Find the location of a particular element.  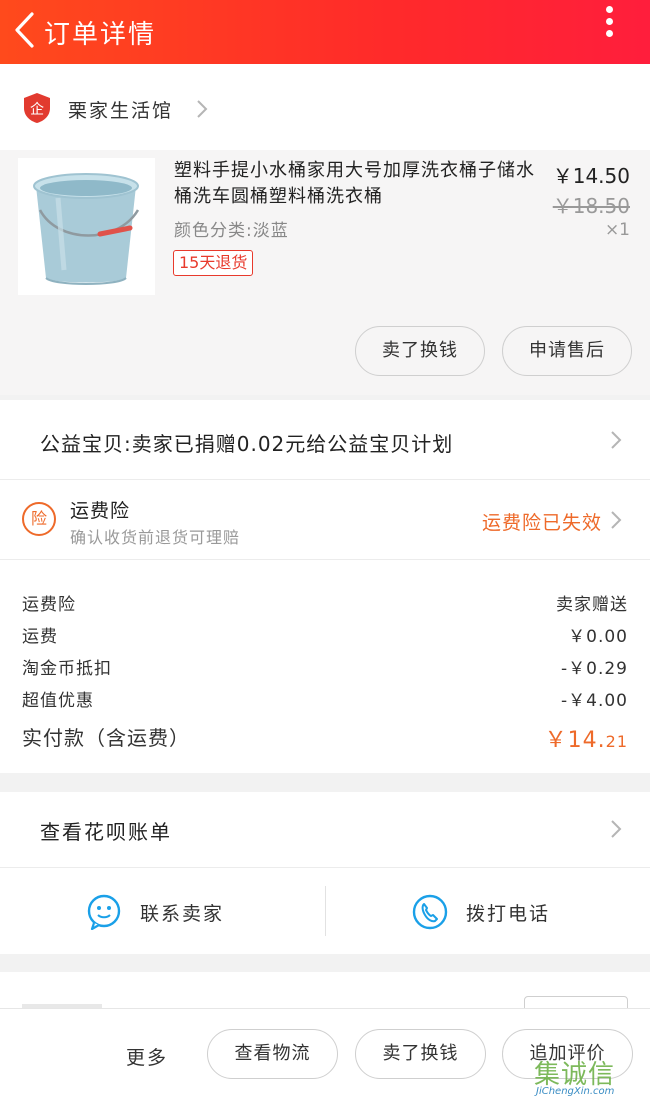

product-title: 塑料手提小水桶家用大号加厚洗衣桶子储水桶洗车圆桶塑料桶洗衣桶 is located at coordinates (361, 184).